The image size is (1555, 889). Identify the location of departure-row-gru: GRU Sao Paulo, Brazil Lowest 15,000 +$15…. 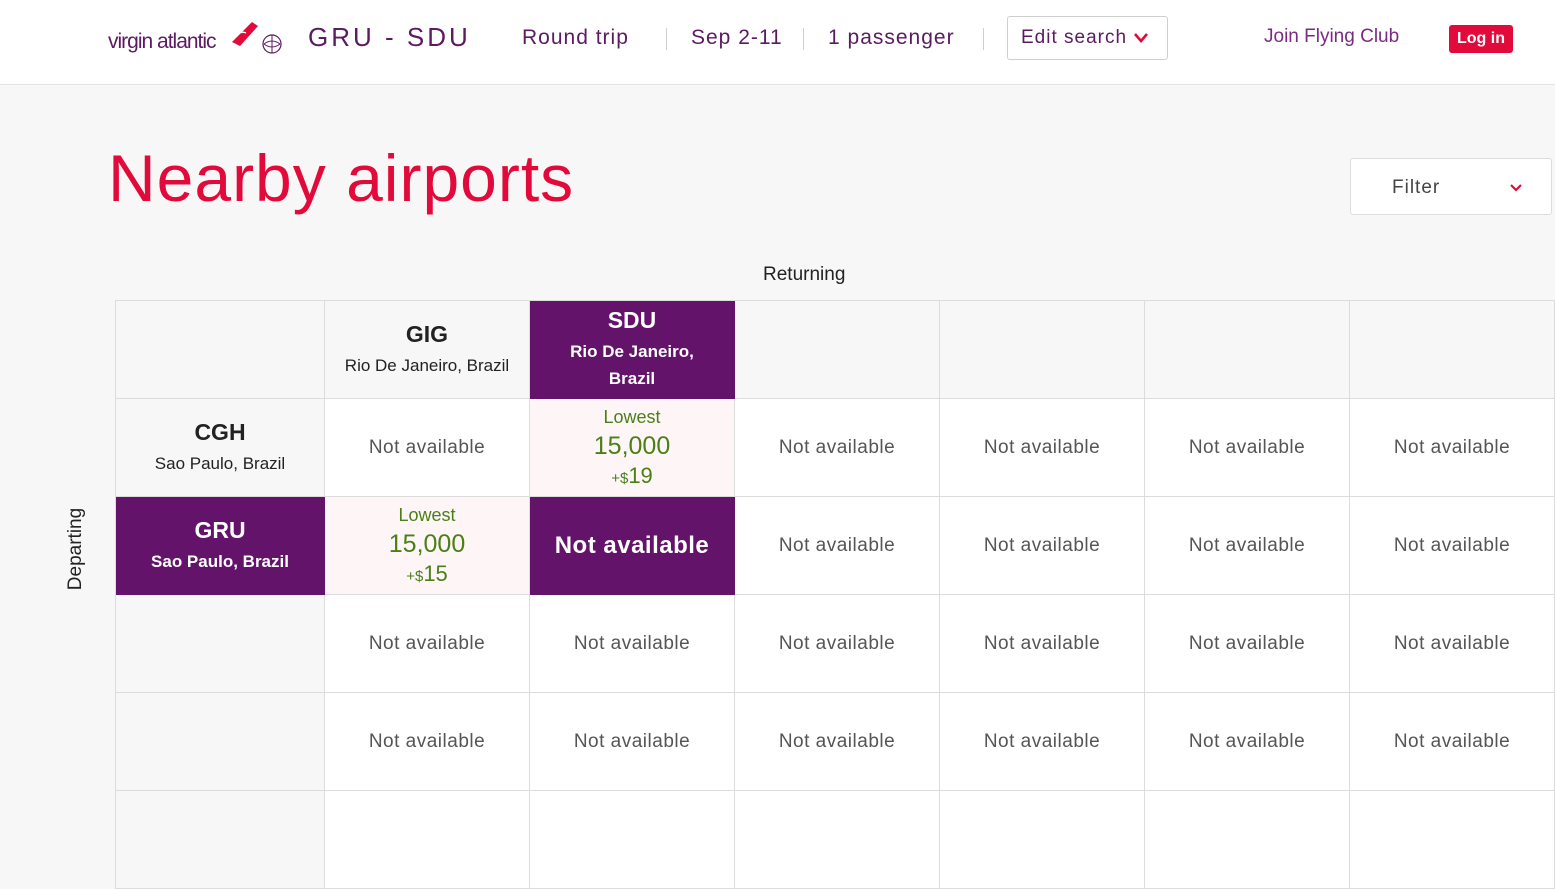
(835, 546).